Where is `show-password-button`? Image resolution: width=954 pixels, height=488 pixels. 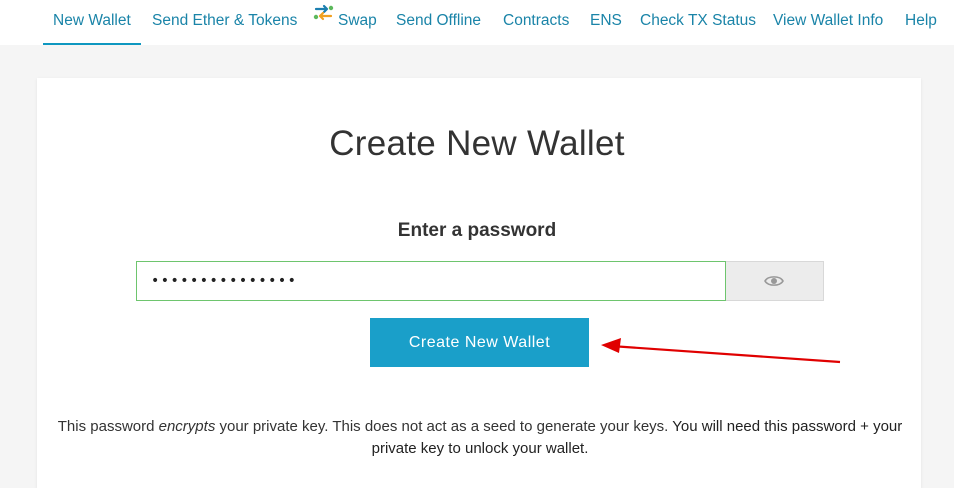 show-password-button is located at coordinates (775, 281).